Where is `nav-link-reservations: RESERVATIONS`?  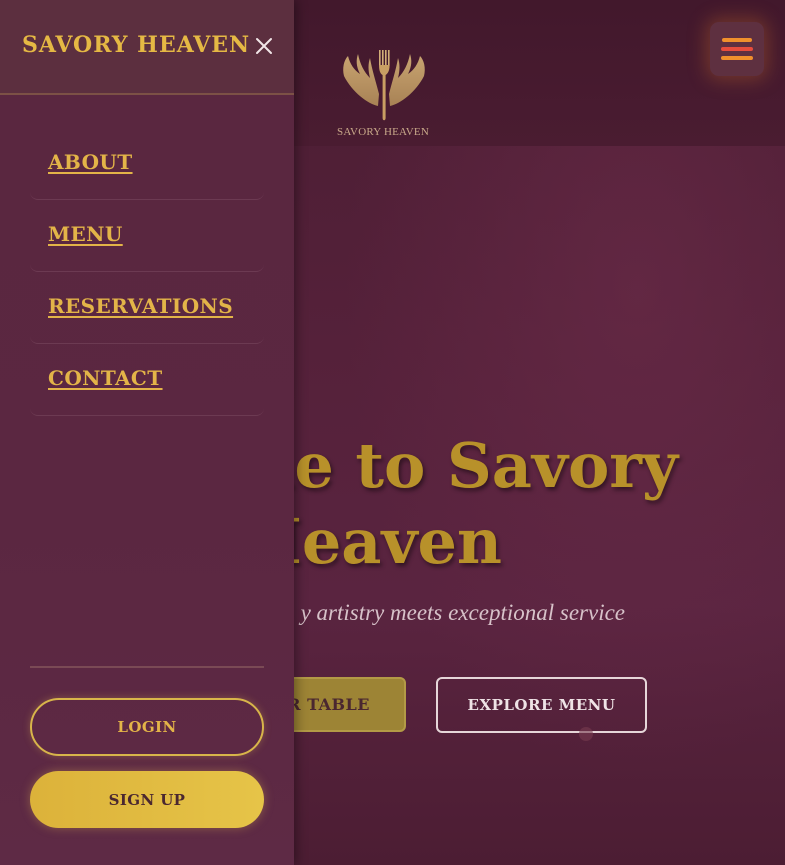
nav-link-reservations: RESERVATIONS is located at coordinates (140, 306).